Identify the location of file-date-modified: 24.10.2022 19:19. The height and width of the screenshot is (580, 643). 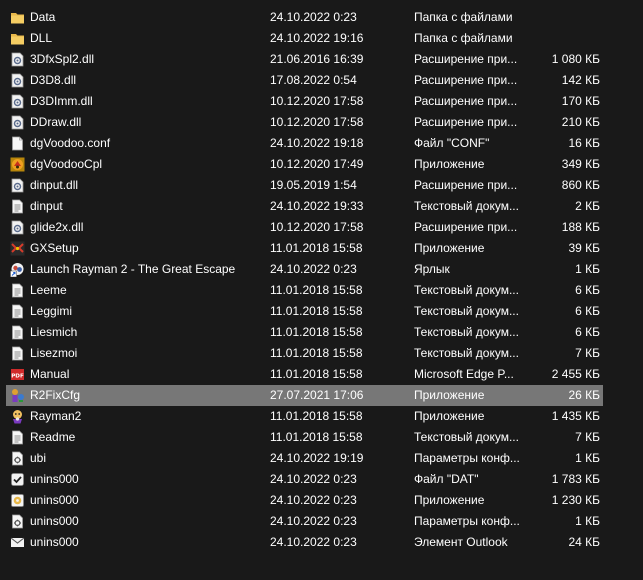
(317, 458).